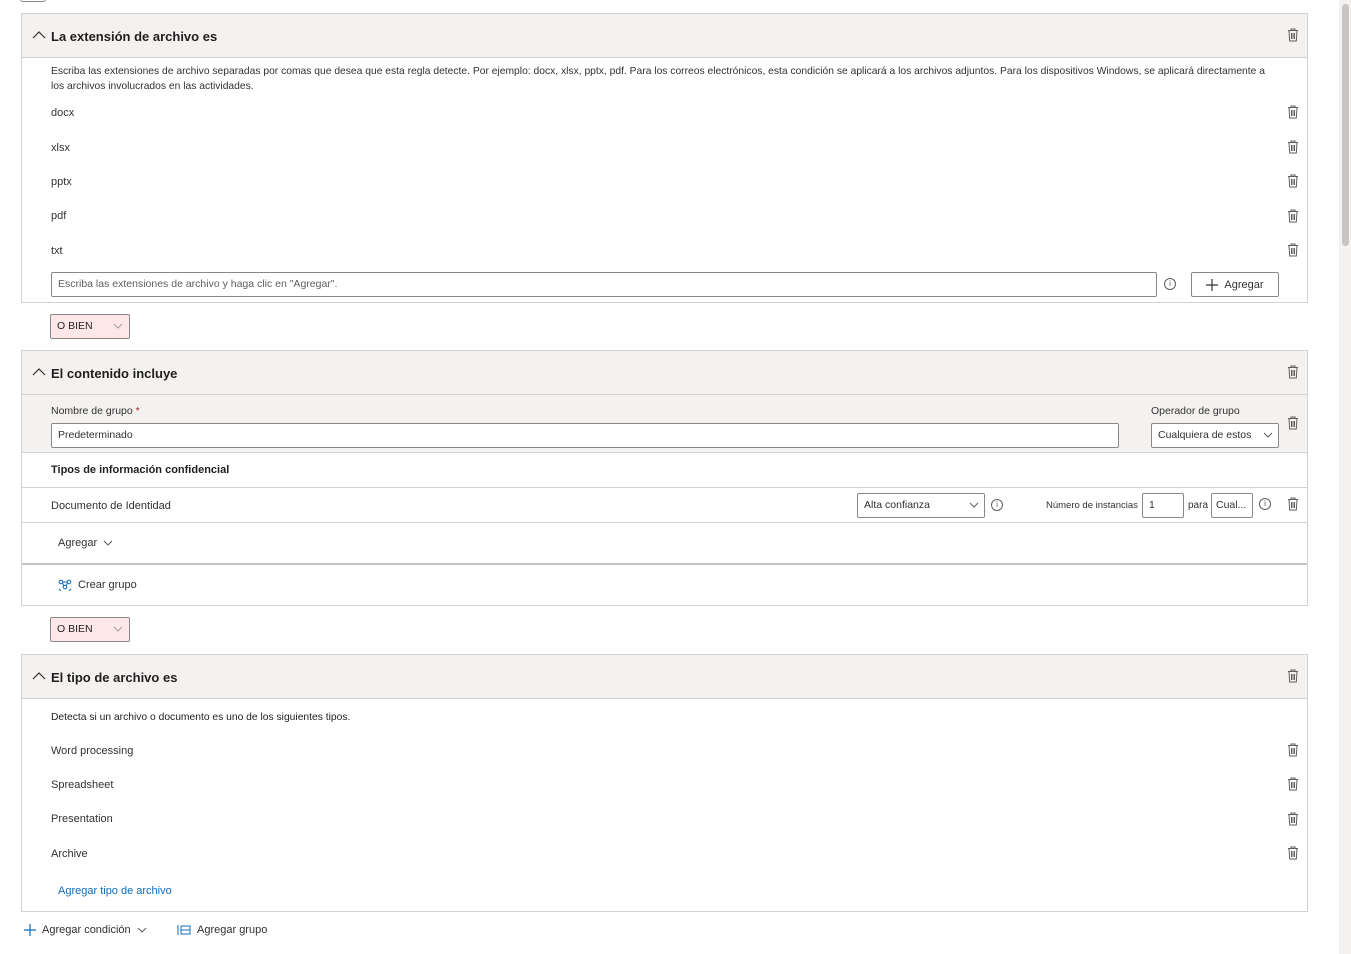 Image resolution: width=1351 pixels, height=954 pixels. What do you see at coordinates (1205, 435) in the screenshot?
I see `group-operator-value: Cualquiera de estos` at bounding box center [1205, 435].